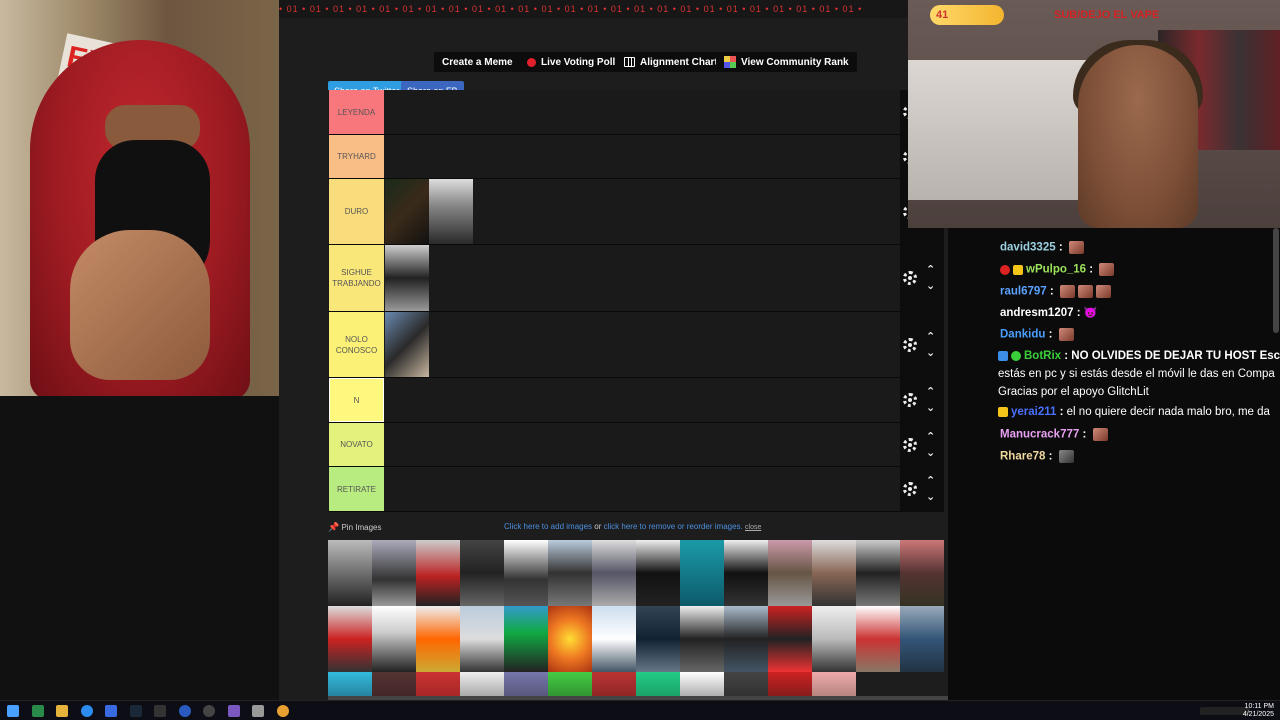 The image size is (1280, 720). What do you see at coordinates (13, 711) in the screenshot?
I see `windows-start-icon` at bounding box center [13, 711].